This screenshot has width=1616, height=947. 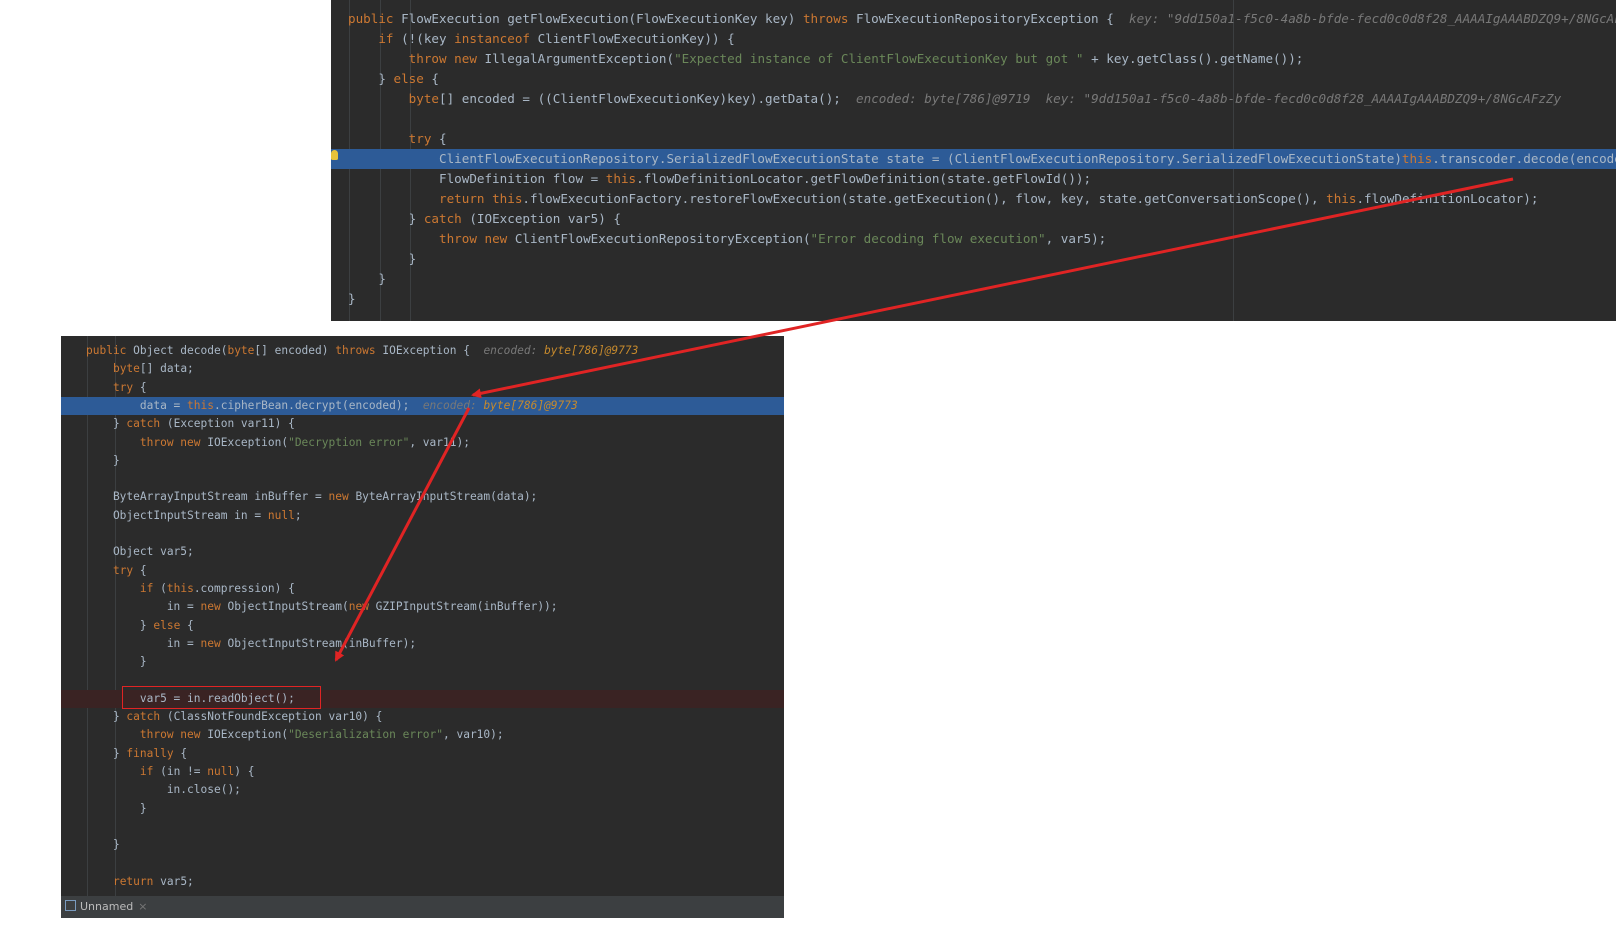 I want to click on code-token: this, so click(x=200, y=405).